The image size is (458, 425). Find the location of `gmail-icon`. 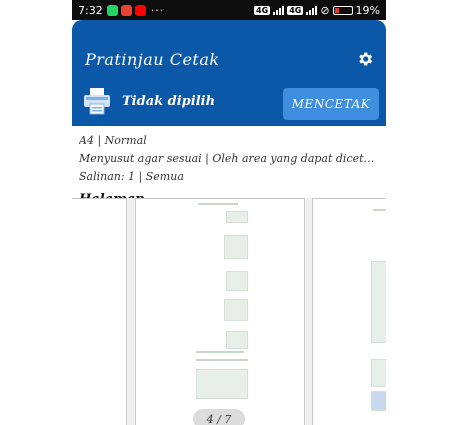

gmail-icon is located at coordinates (126, 10).